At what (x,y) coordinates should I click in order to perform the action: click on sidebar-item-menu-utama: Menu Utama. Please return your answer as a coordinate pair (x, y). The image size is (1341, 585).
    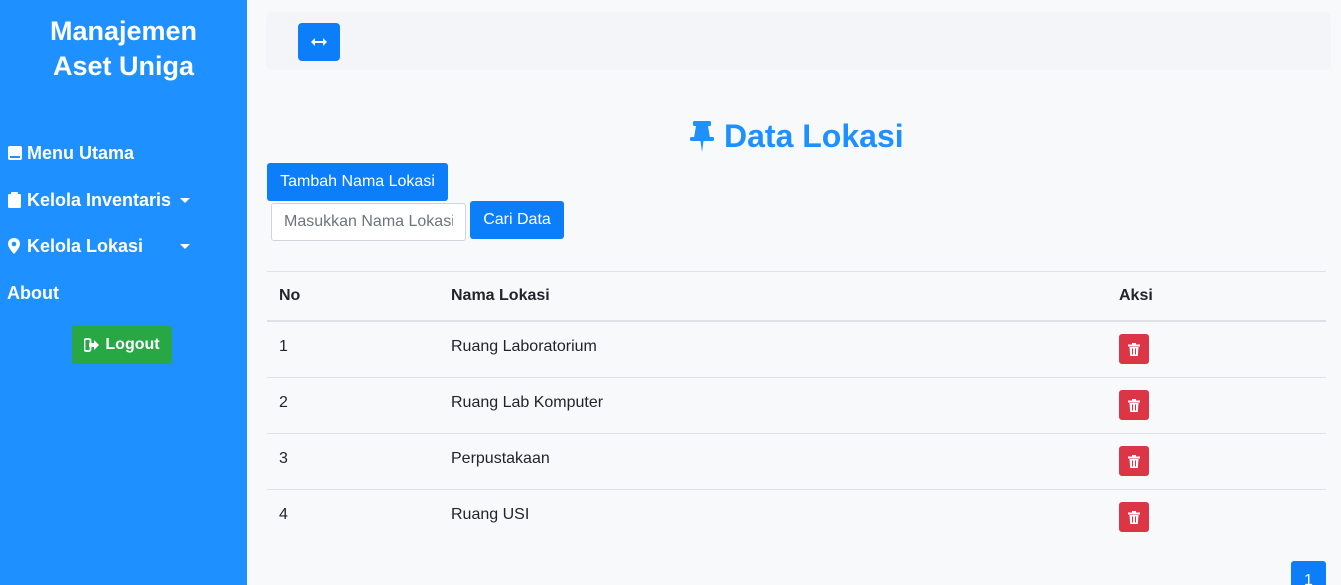
    Looking at the image, I should click on (70, 153).